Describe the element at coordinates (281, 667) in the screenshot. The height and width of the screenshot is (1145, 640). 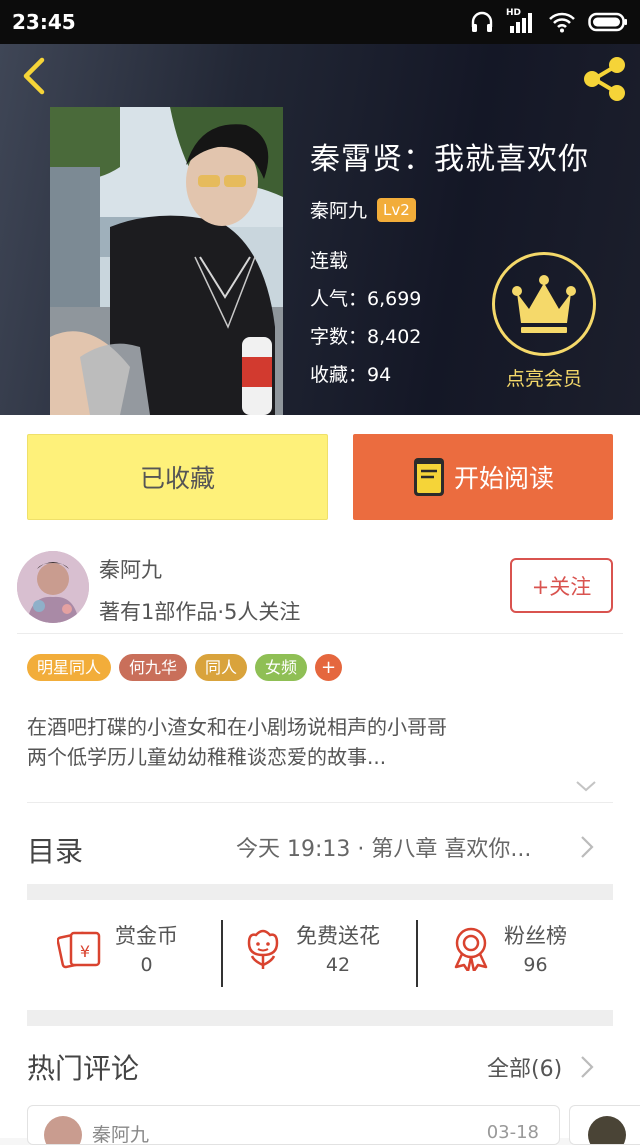
I see `tag: 女频` at that location.